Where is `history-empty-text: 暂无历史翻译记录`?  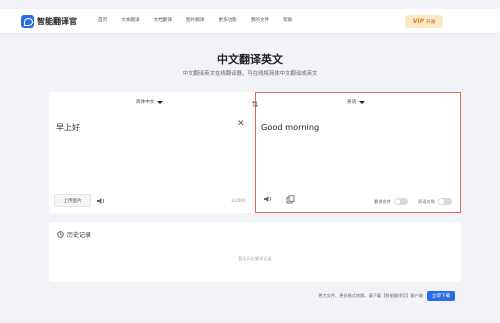 history-empty-text: 暂无历史翻译记录 is located at coordinates (255, 258).